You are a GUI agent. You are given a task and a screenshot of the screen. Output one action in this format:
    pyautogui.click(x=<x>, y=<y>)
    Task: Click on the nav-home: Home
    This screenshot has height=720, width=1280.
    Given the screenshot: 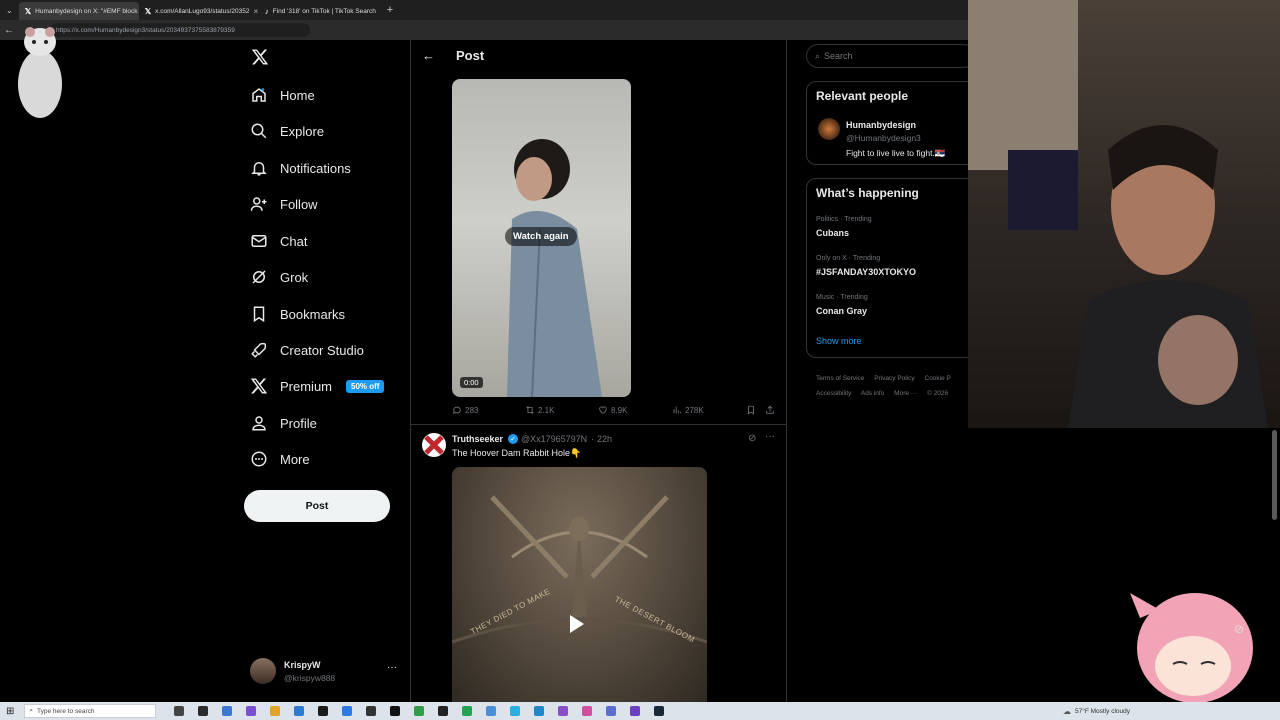 What is the action you would take?
    pyautogui.click(x=282, y=95)
    